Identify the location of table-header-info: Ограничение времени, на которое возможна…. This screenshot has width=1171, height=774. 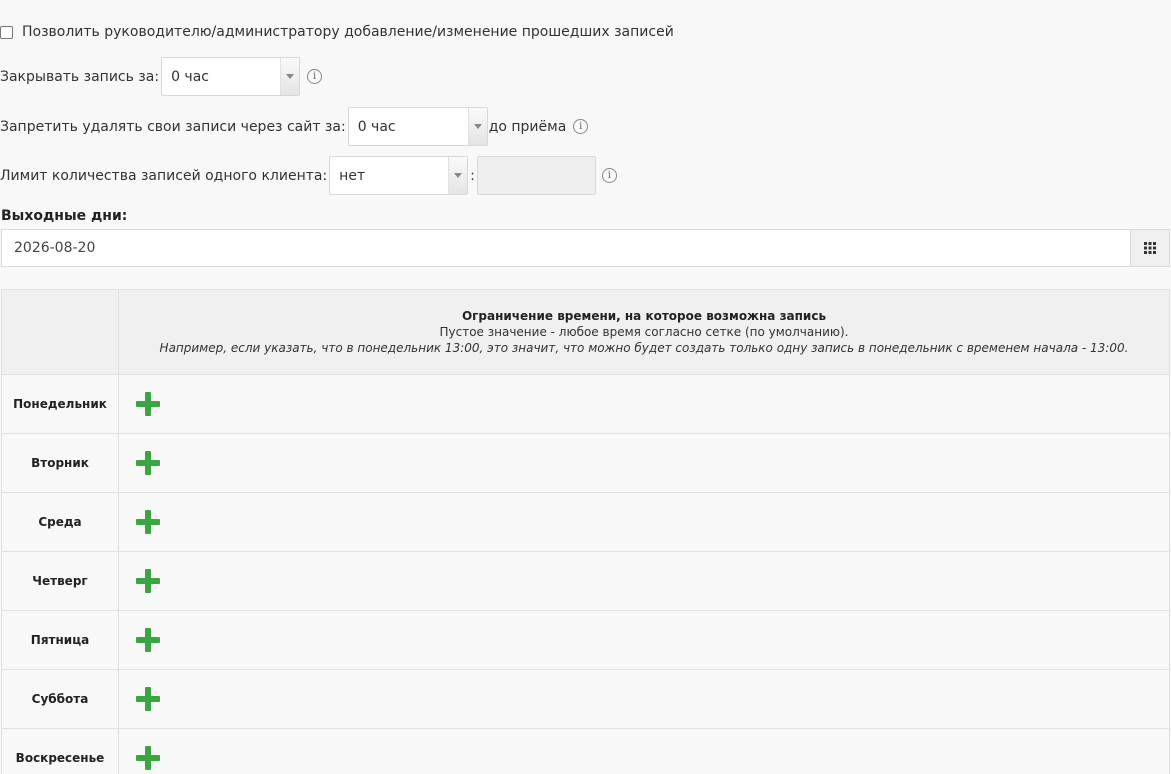
(644, 332).